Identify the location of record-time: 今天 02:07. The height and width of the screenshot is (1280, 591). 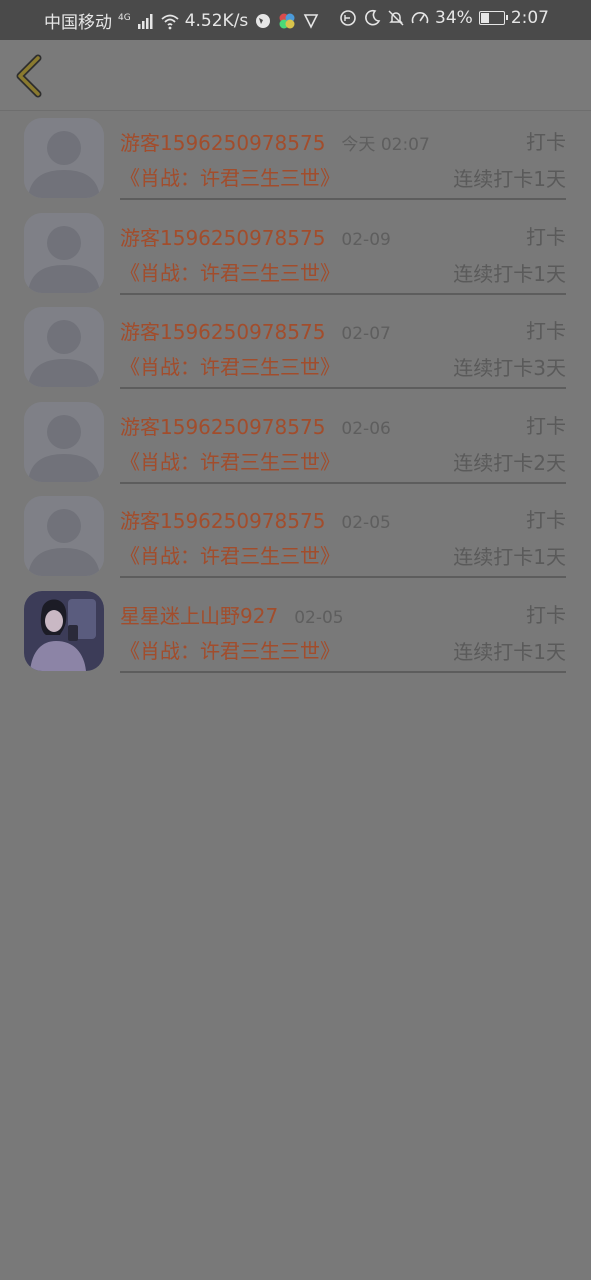
(385, 145).